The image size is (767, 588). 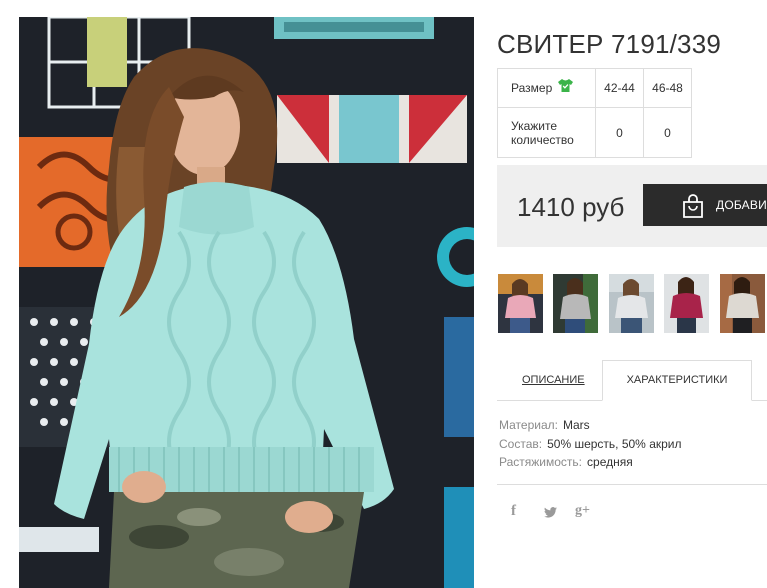 What do you see at coordinates (667, 132) in the screenshot?
I see `quantity-input-46-48: 0` at bounding box center [667, 132].